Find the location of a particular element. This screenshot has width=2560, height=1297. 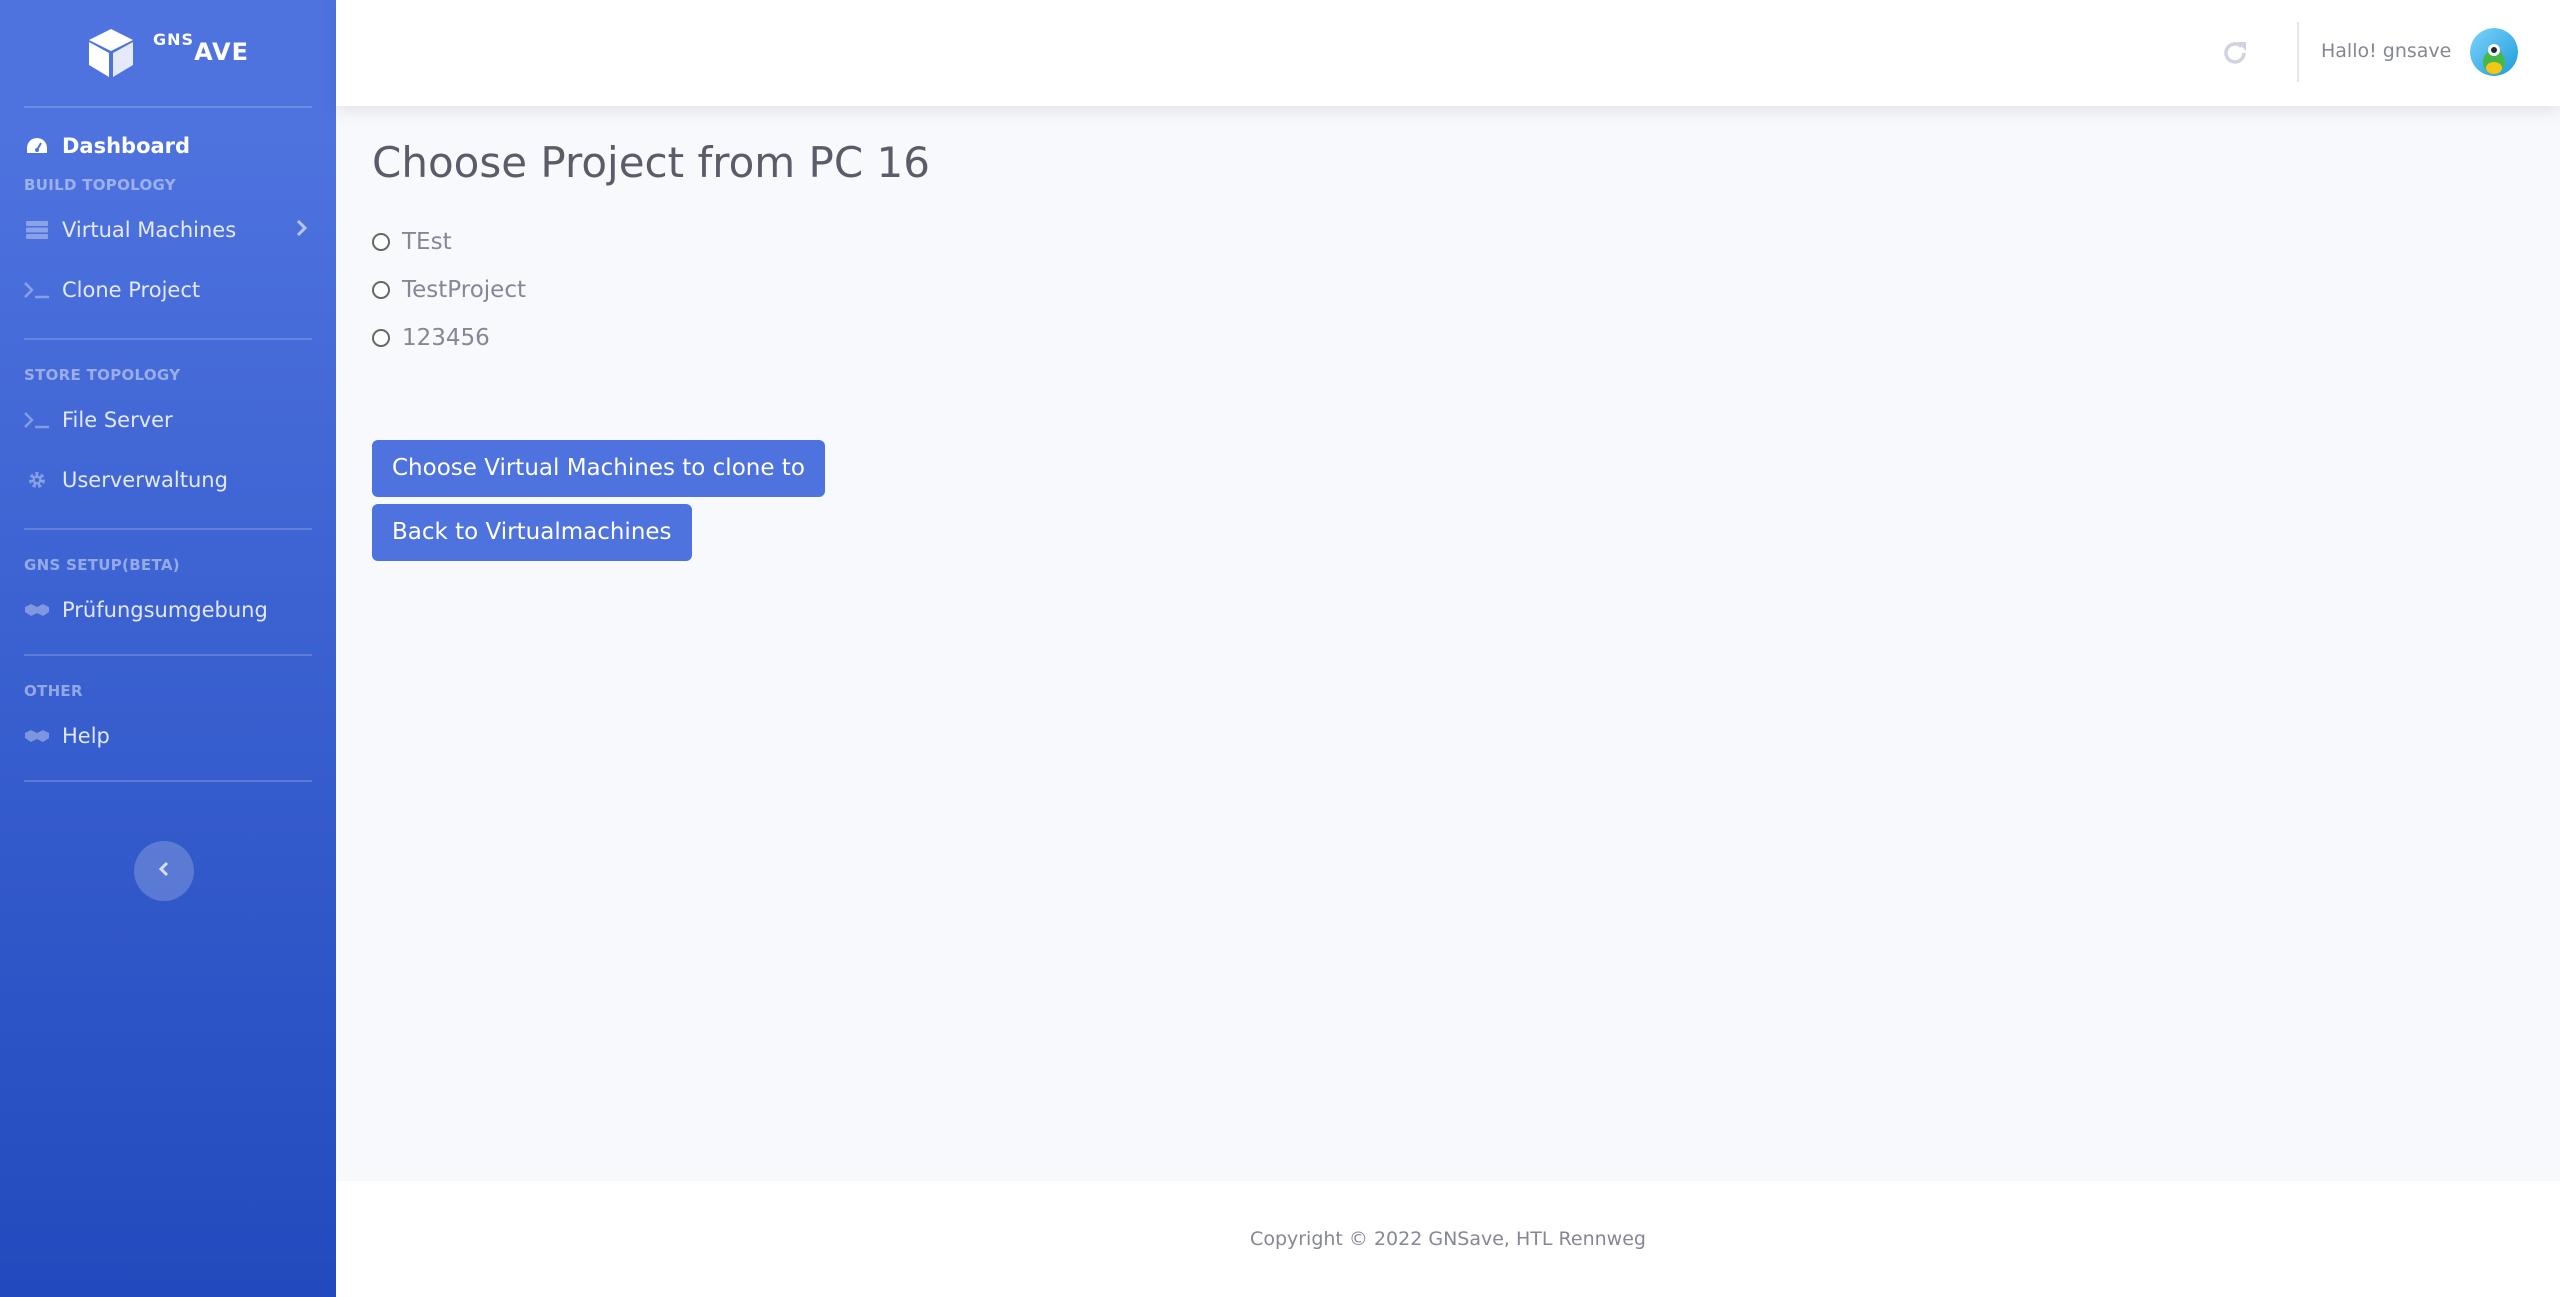

sidebar-toggle-button is located at coordinates (164, 871).